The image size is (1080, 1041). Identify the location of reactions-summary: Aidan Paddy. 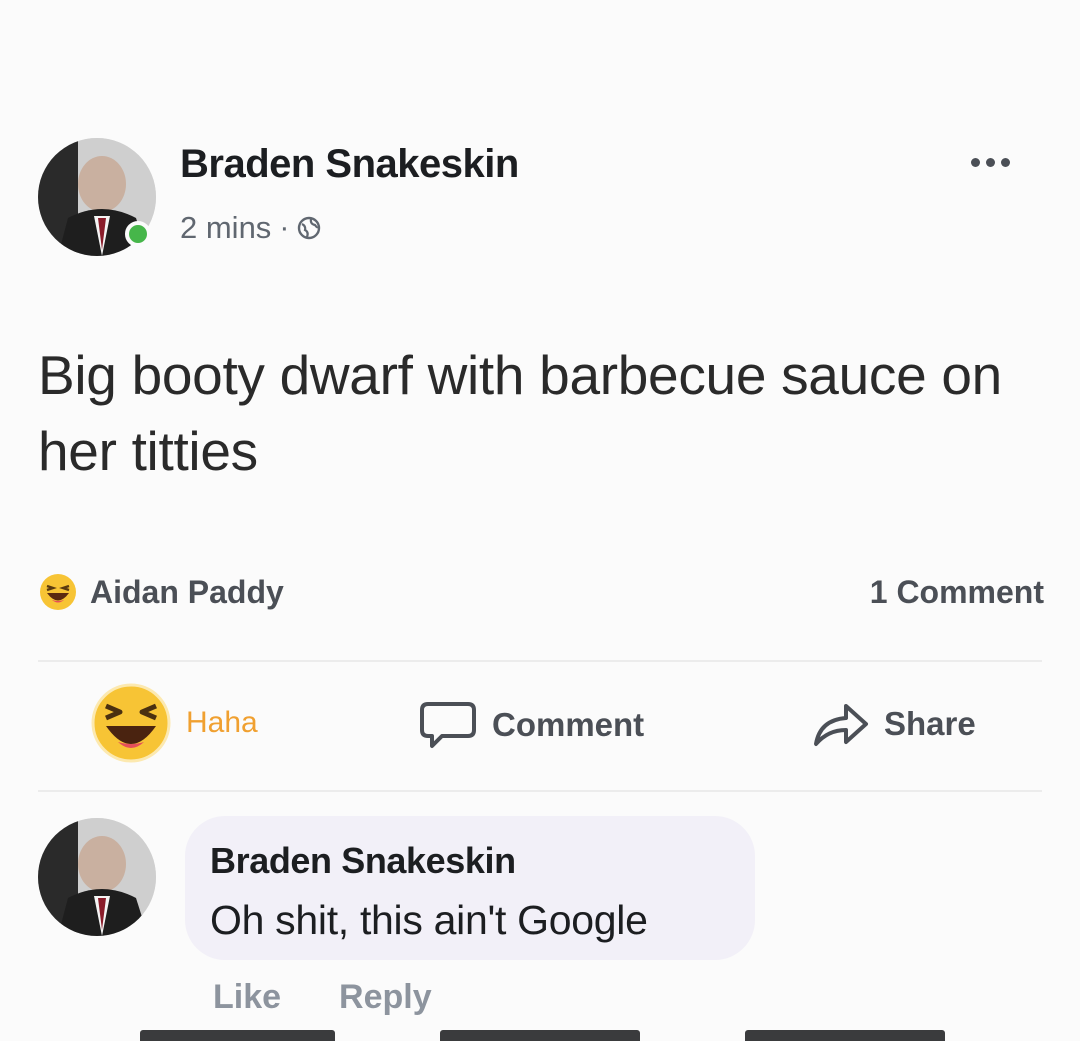
(161, 592).